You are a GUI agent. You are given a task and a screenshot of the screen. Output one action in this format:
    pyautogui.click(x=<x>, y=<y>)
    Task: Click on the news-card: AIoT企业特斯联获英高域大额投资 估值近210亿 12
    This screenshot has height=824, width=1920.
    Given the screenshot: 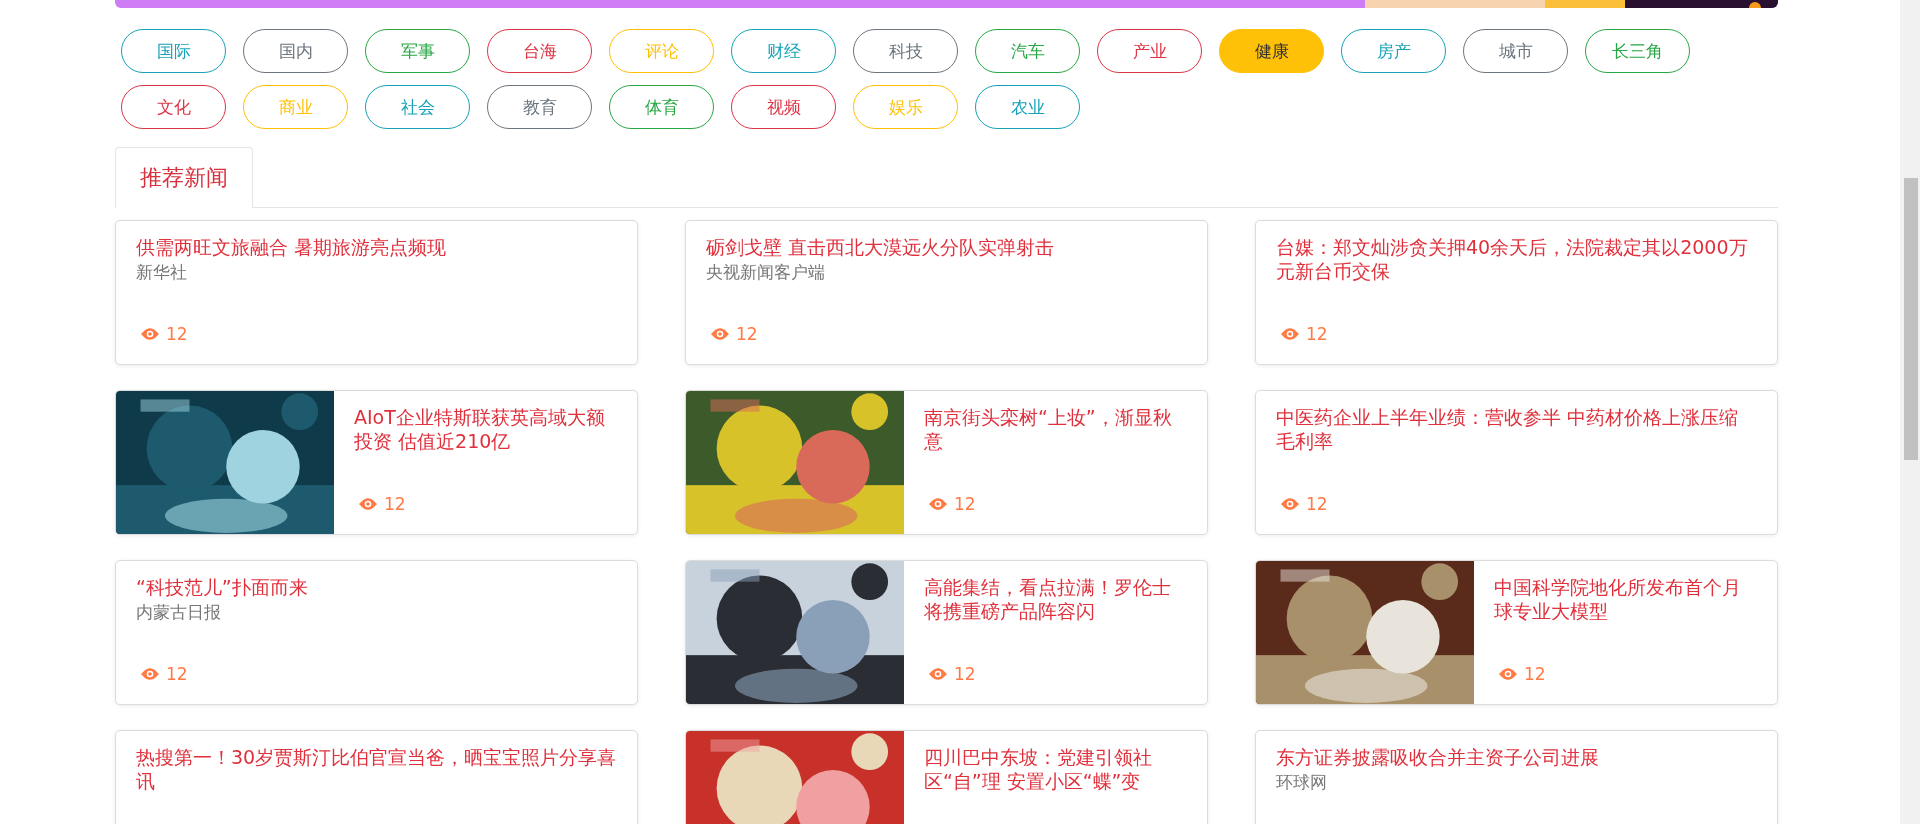 What is the action you would take?
    pyautogui.click(x=376, y=462)
    